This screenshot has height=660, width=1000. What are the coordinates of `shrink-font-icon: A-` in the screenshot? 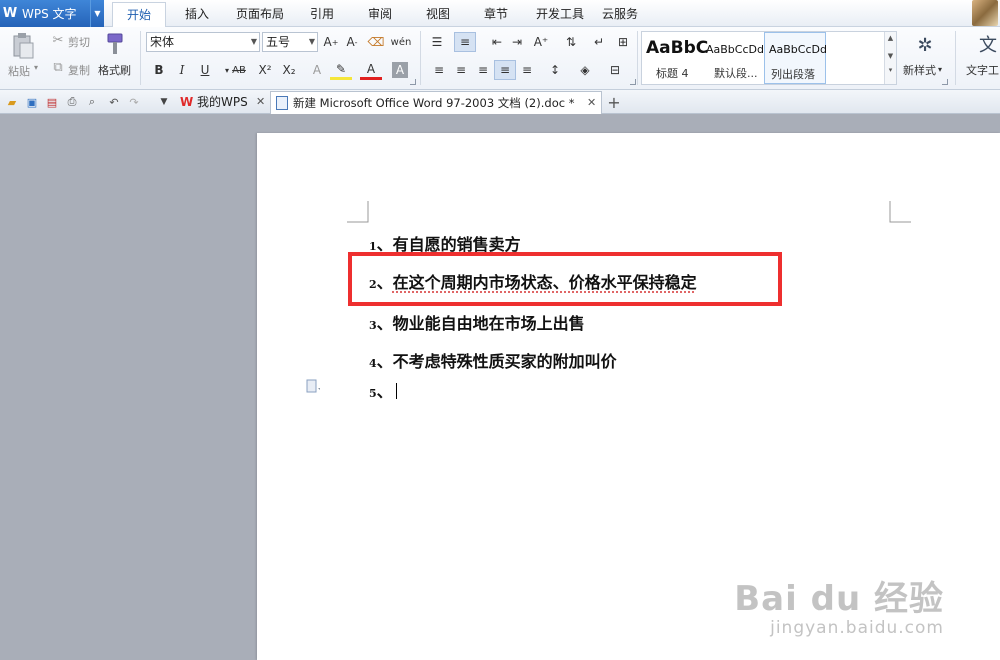 It's located at (352, 42).